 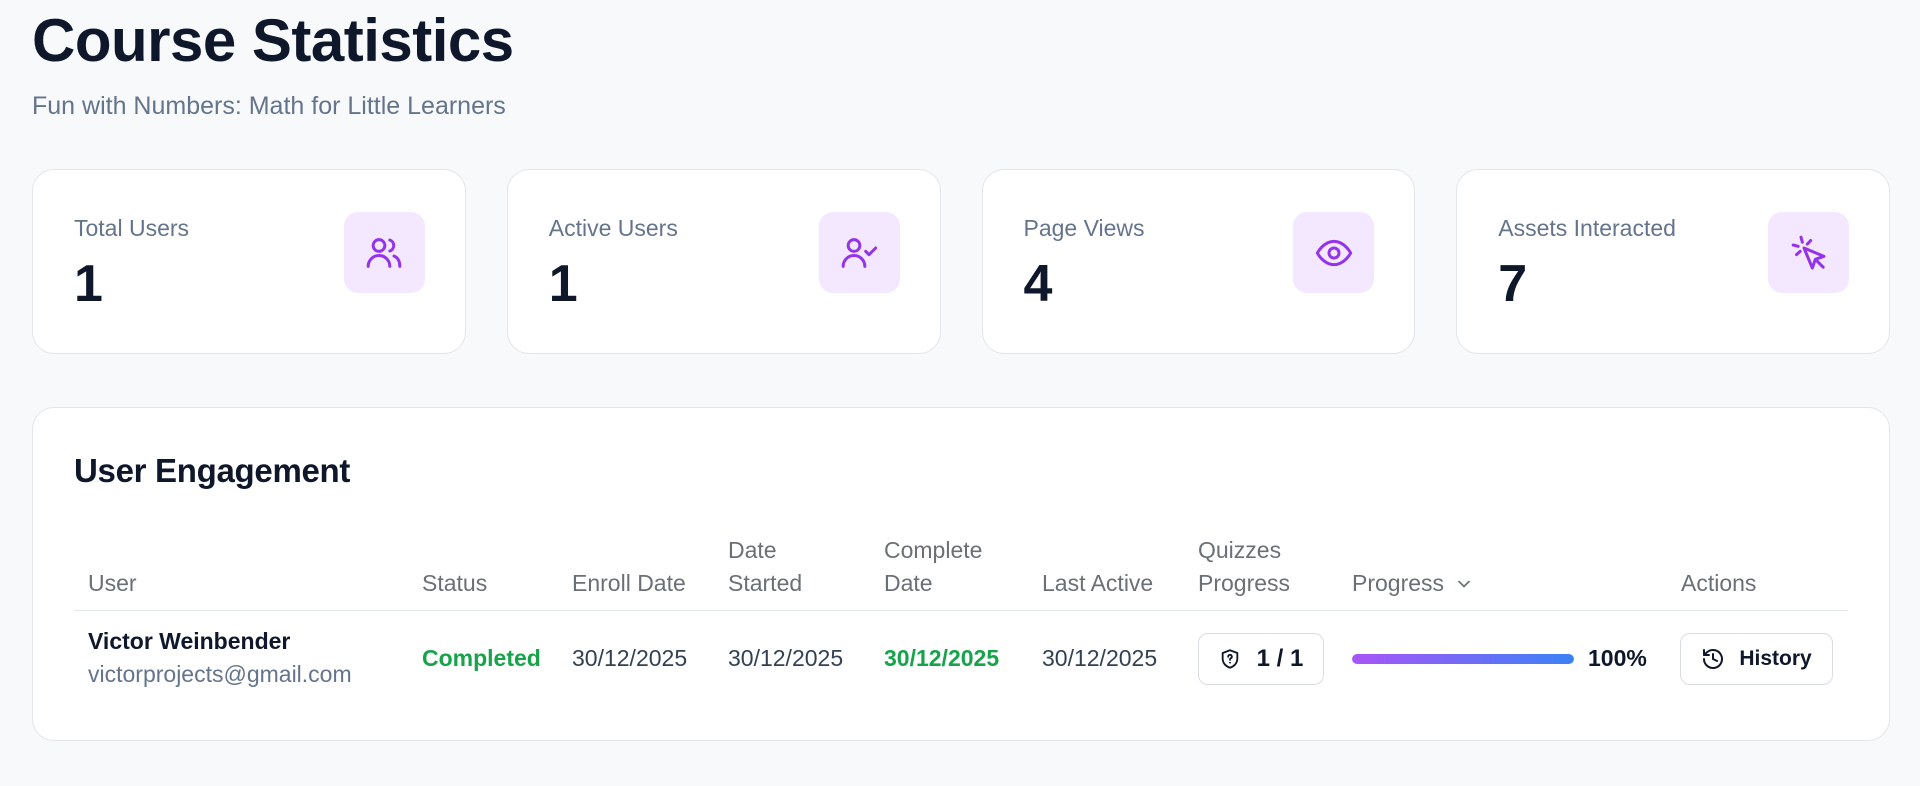 I want to click on section-title: User Engagement, so click(x=212, y=470).